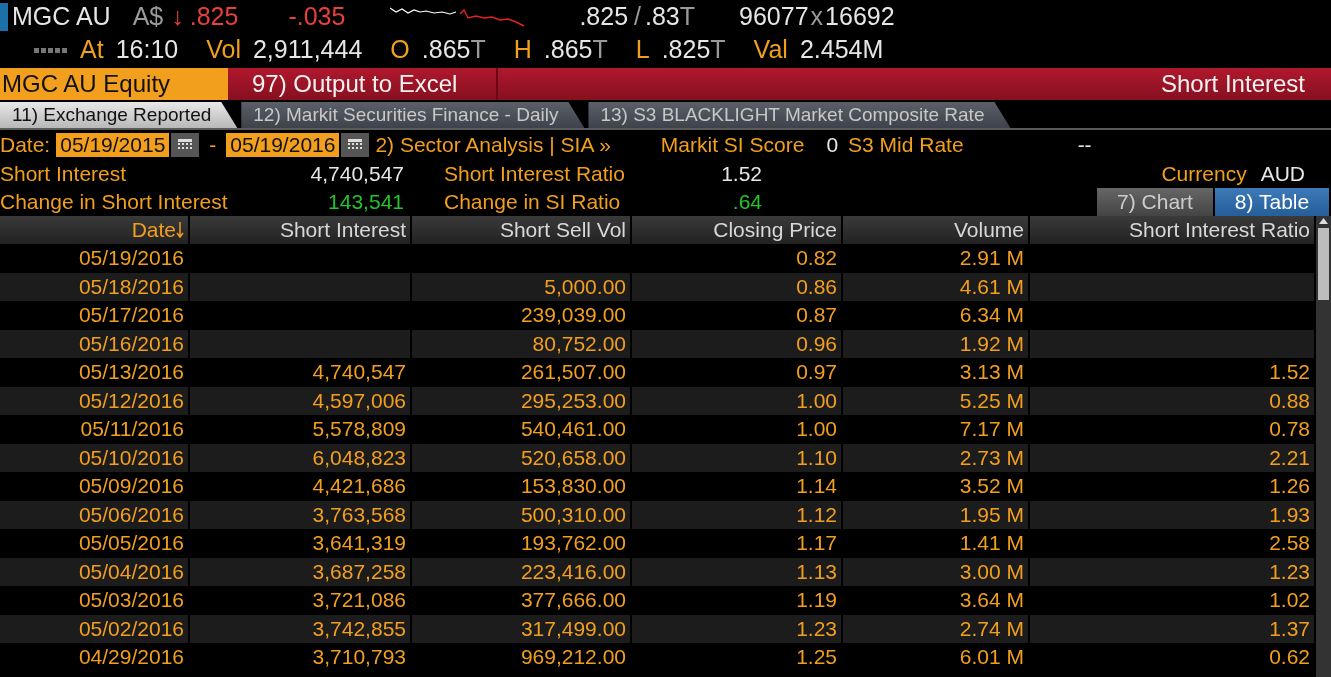 The height and width of the screenshot is (677, 1331). I want to click on summary-value: 1.52, so click(741, 174).